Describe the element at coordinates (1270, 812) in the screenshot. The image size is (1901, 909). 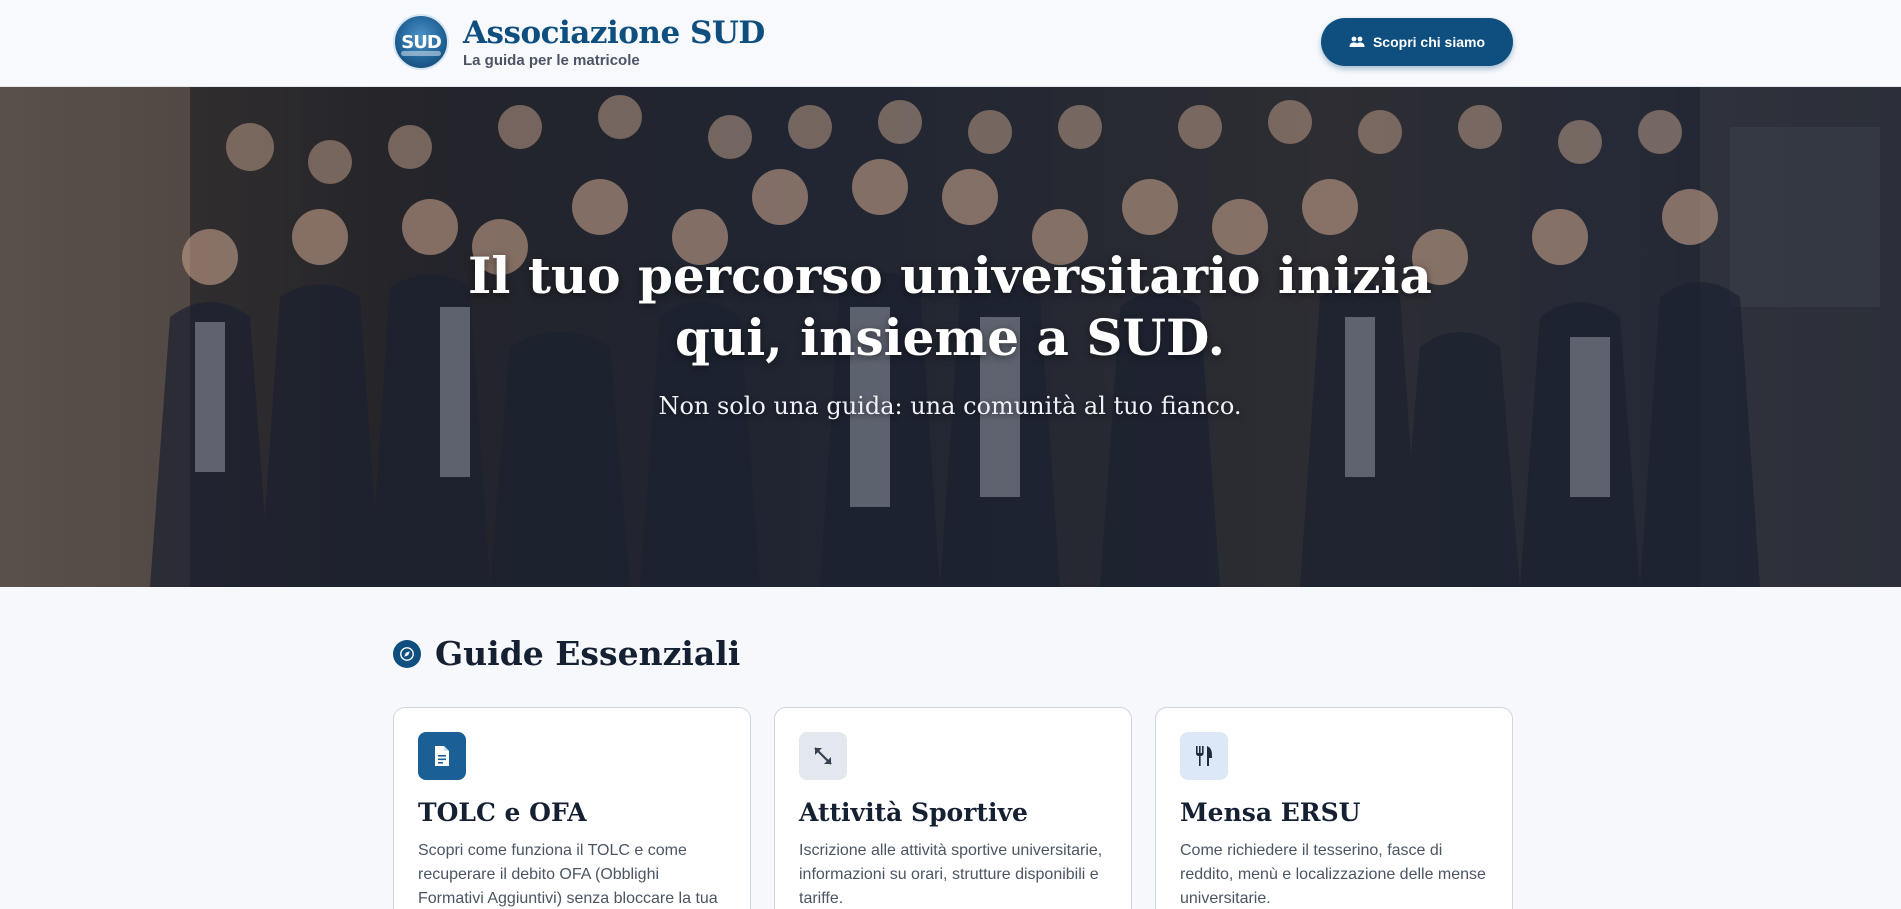
I see `card-title: Mensa ERSU` at that location.